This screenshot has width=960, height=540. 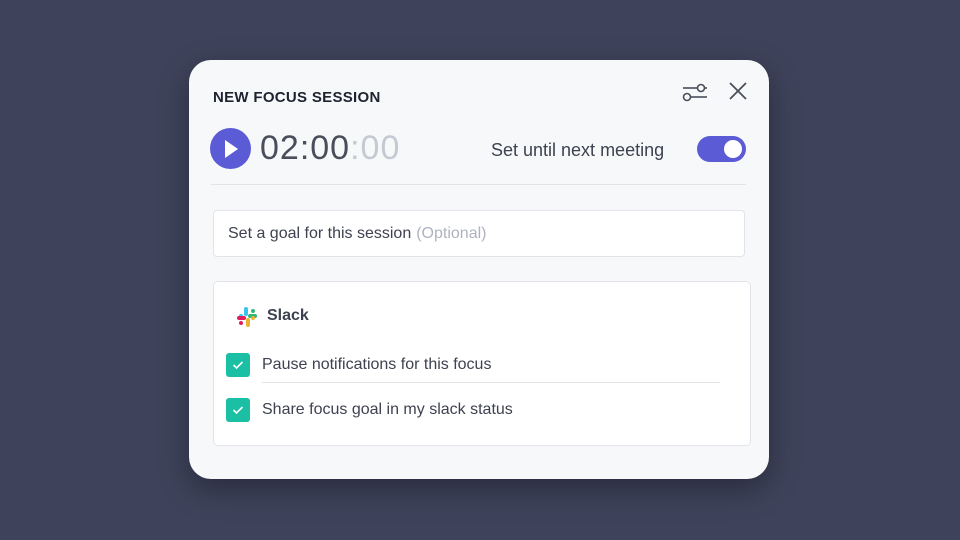 I want to click on meeting-toggle-label: Set until next meeting, so click(x=578, y=150).